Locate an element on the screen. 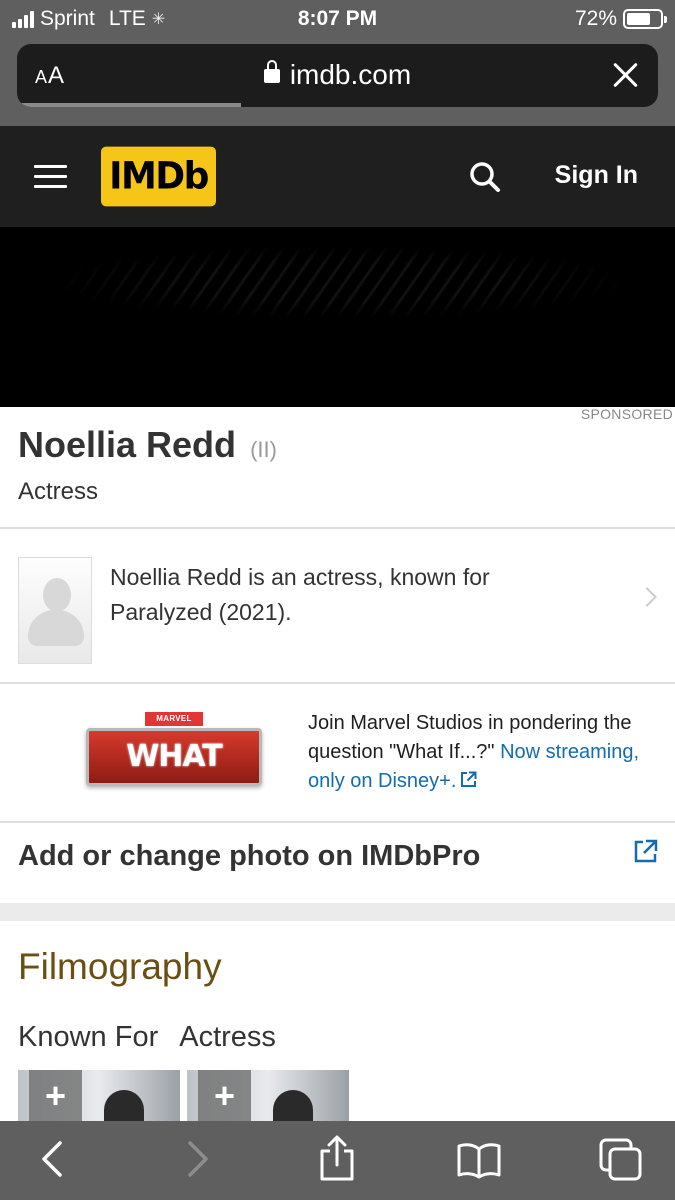  tabs-icon is located at coordinates (621, 1160).